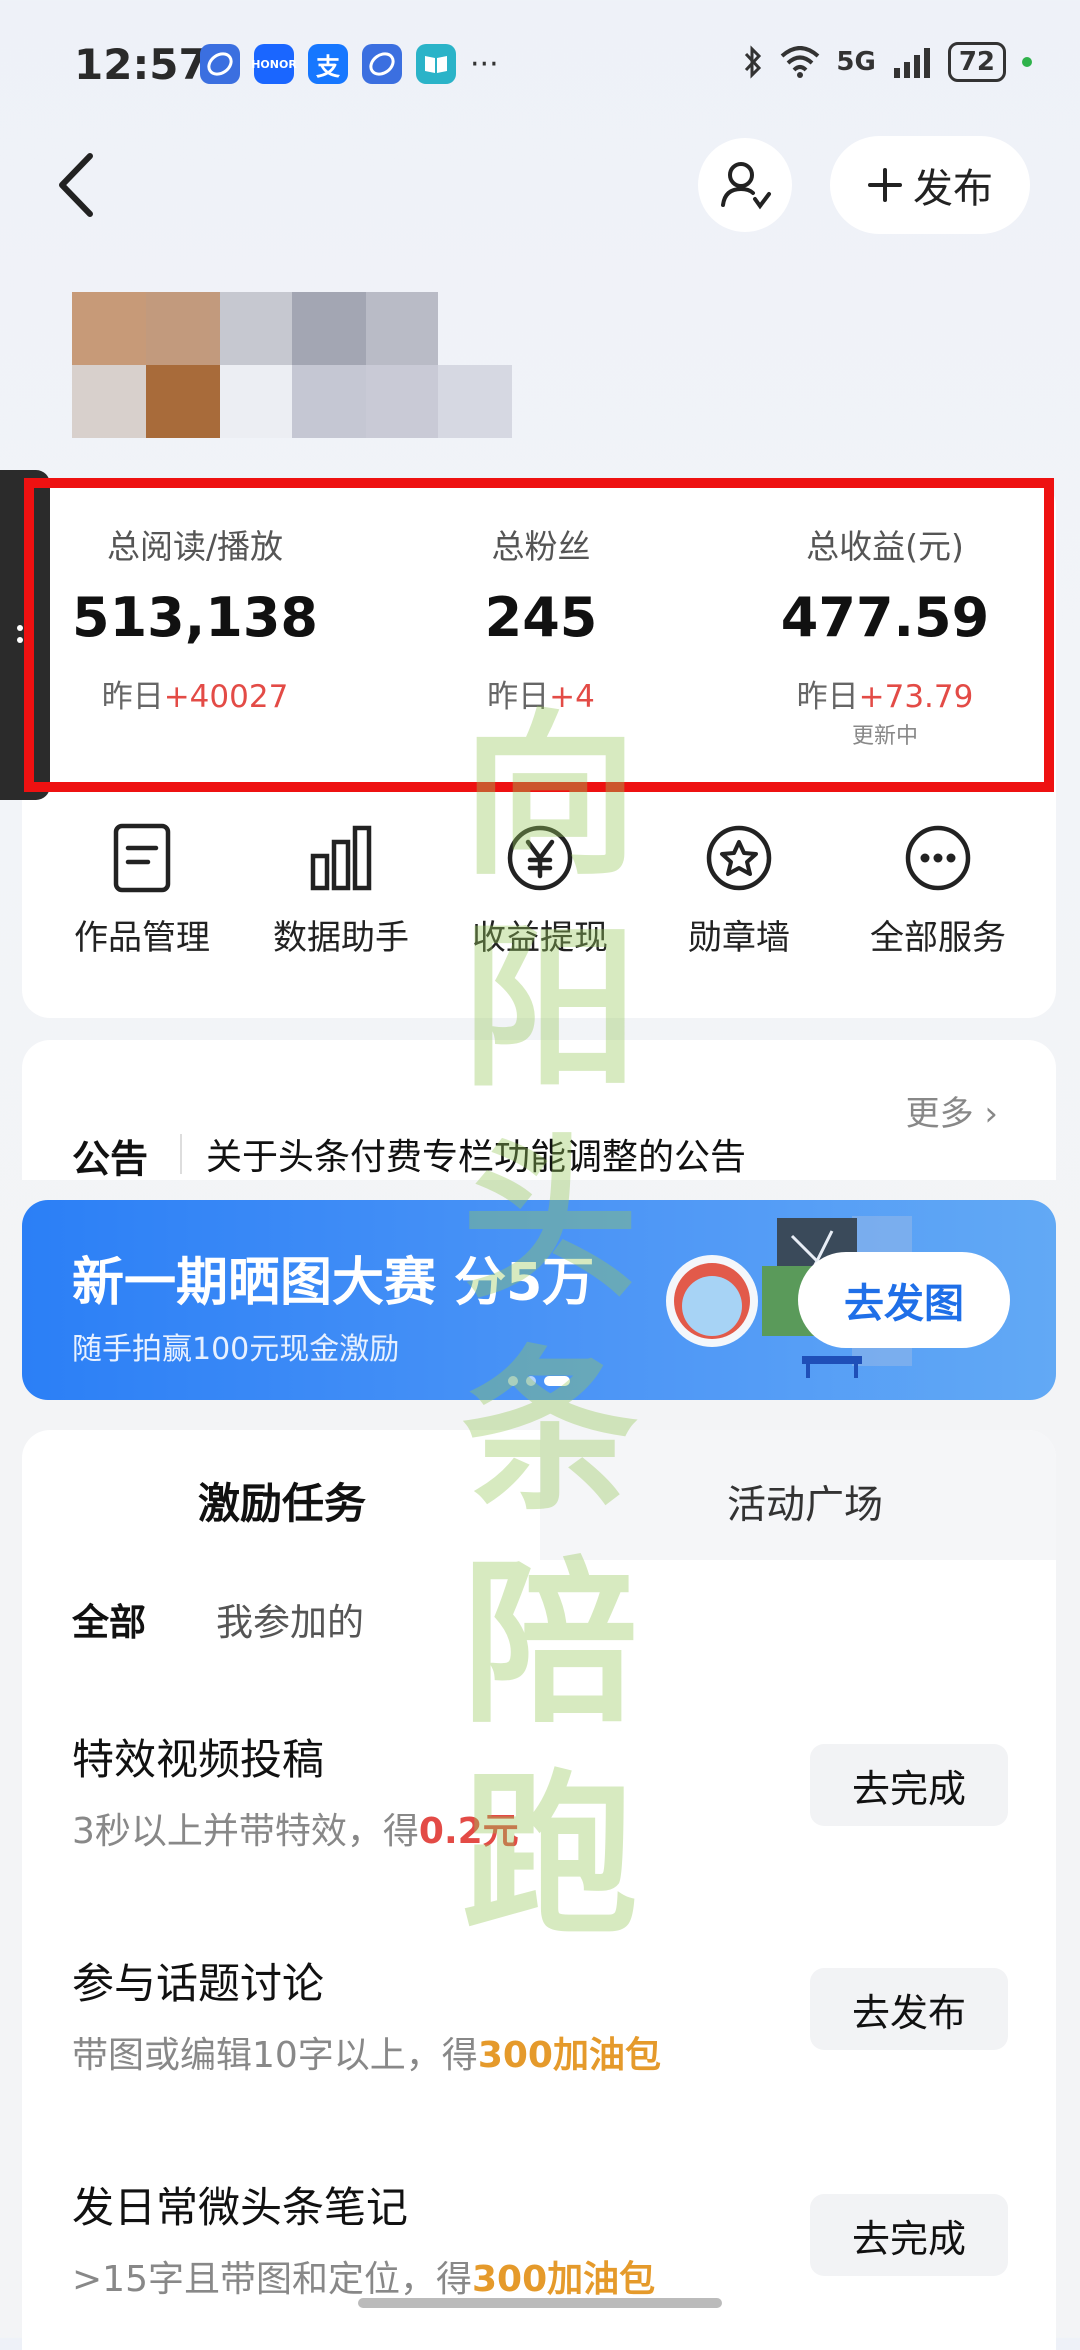 The height and width of the screenshot is (2350, 1080). I want to click on publish-label: 发布, so click(953, 189).